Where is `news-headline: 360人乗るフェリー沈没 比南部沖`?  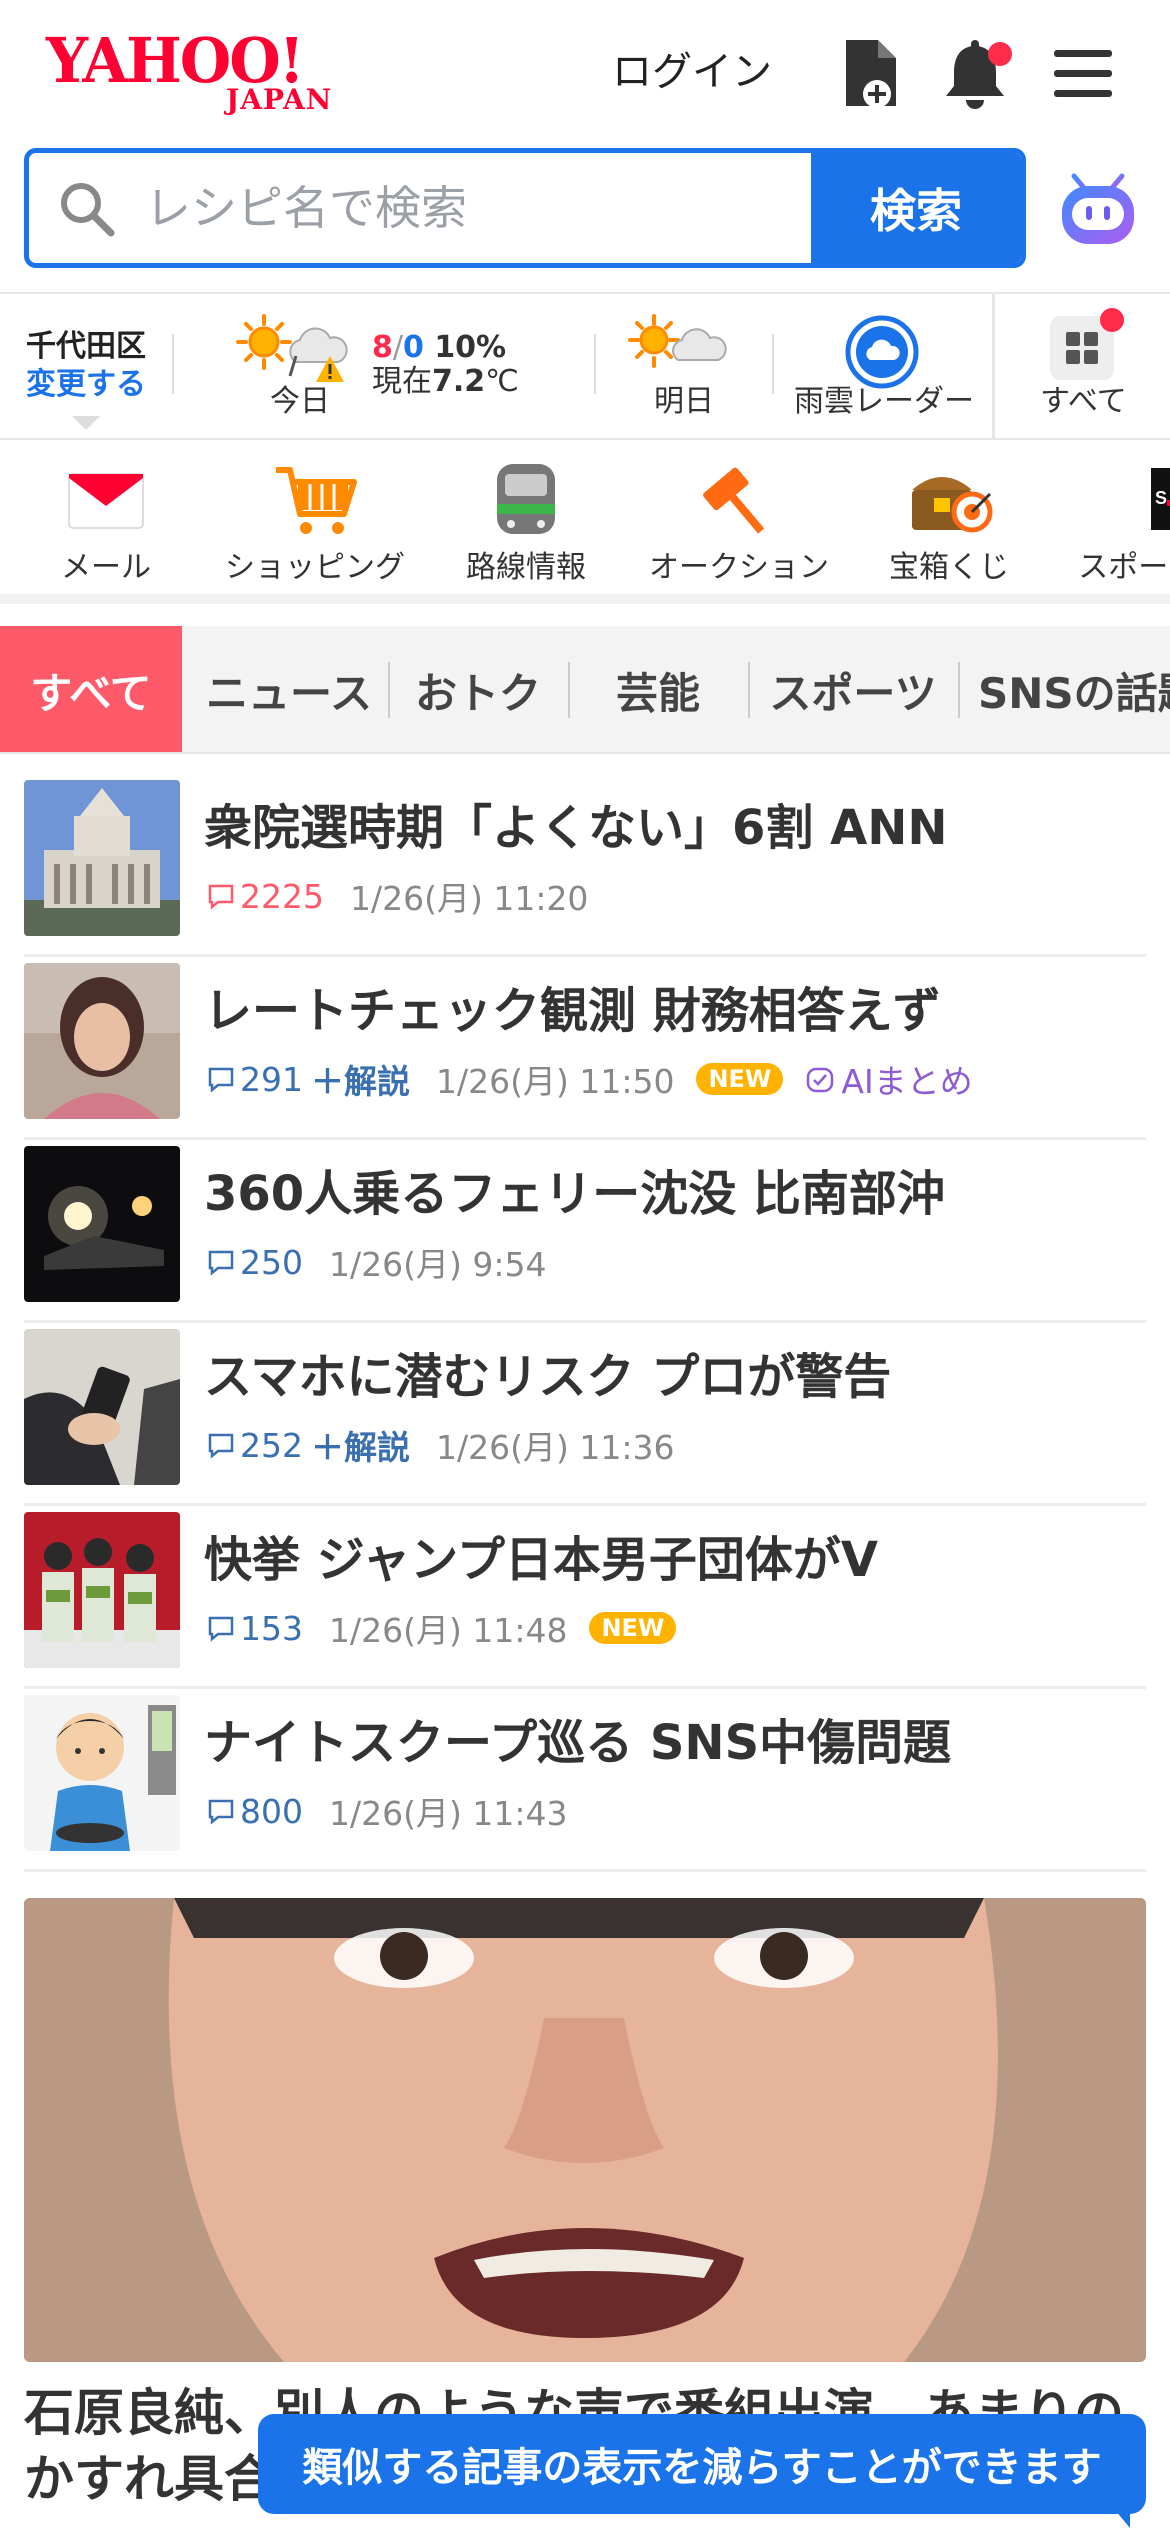
news-headline: 360人乗るフェリー沈没 比南部沖 is located at coordinates (574, 1194).